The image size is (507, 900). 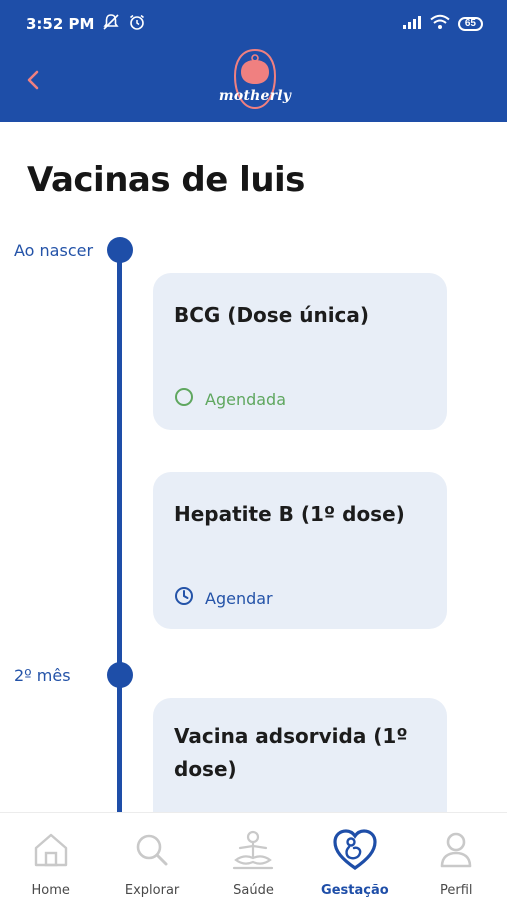 What do you see at coordinates (355, 850) in the screenshot?
I see `pregnancy-icon` at bounding box center [355, 850].